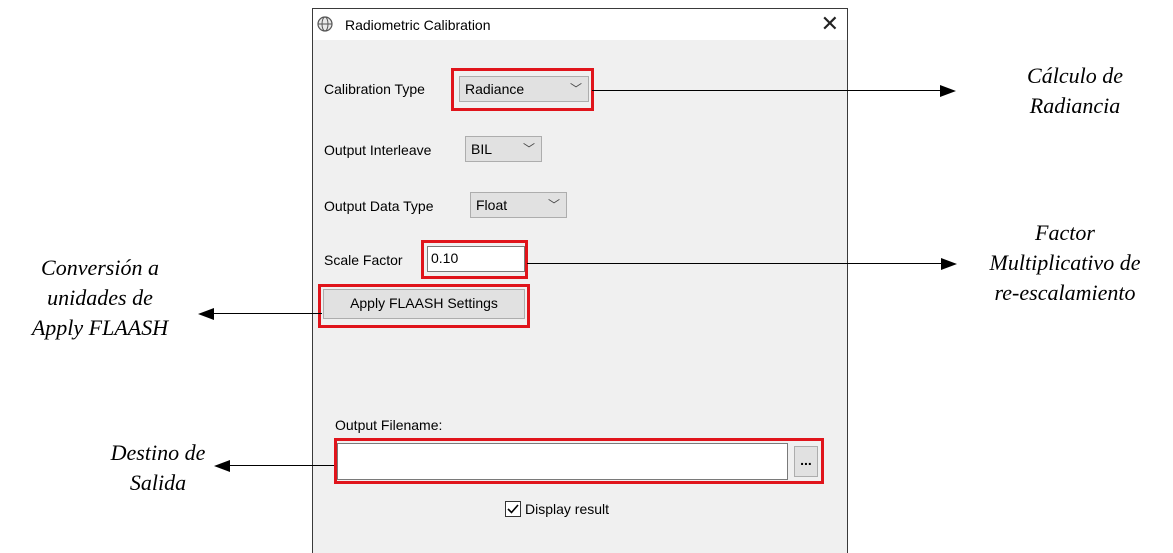 Image resolution: width=1173 pixels, height=553 pixels. What do you see at coordinates (518, 205) in the screenshot?
I see `output-data-type-select: Float ﹀` at bounding box center [518, 205].